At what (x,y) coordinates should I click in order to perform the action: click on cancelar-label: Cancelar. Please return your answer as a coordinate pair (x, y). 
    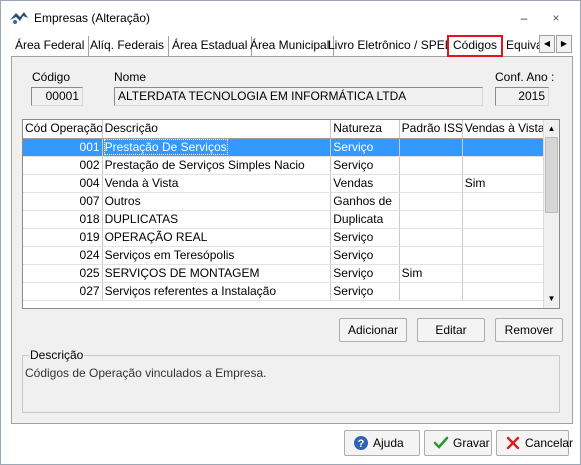
    Looking at the image, I should click on (549, 443).